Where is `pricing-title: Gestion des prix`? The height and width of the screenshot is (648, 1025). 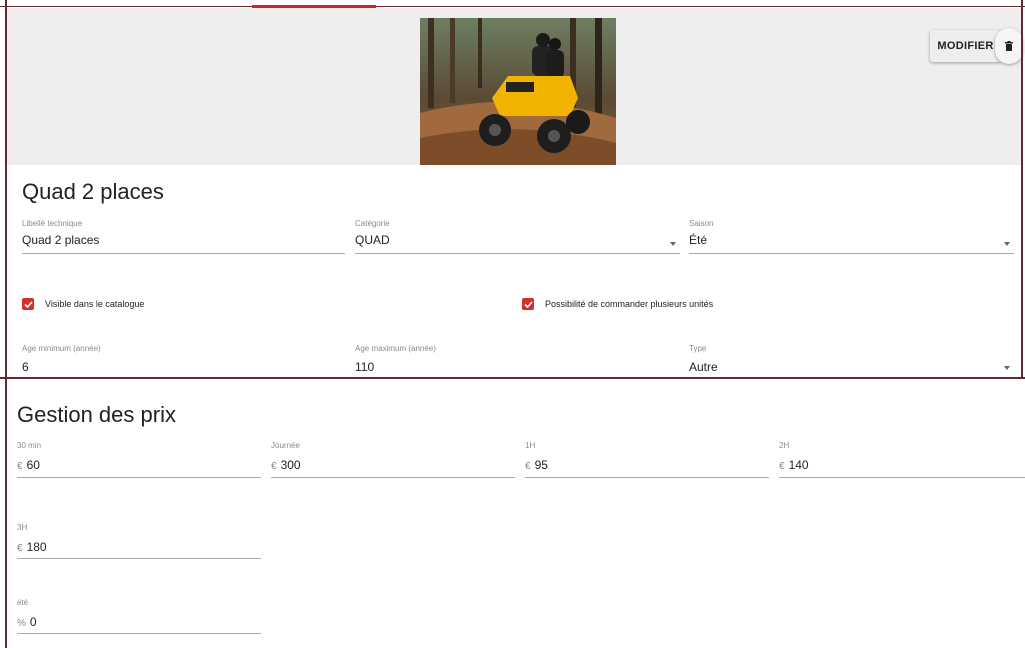
pricing-title: Gestion des prix is located at coordinates (96, 414).